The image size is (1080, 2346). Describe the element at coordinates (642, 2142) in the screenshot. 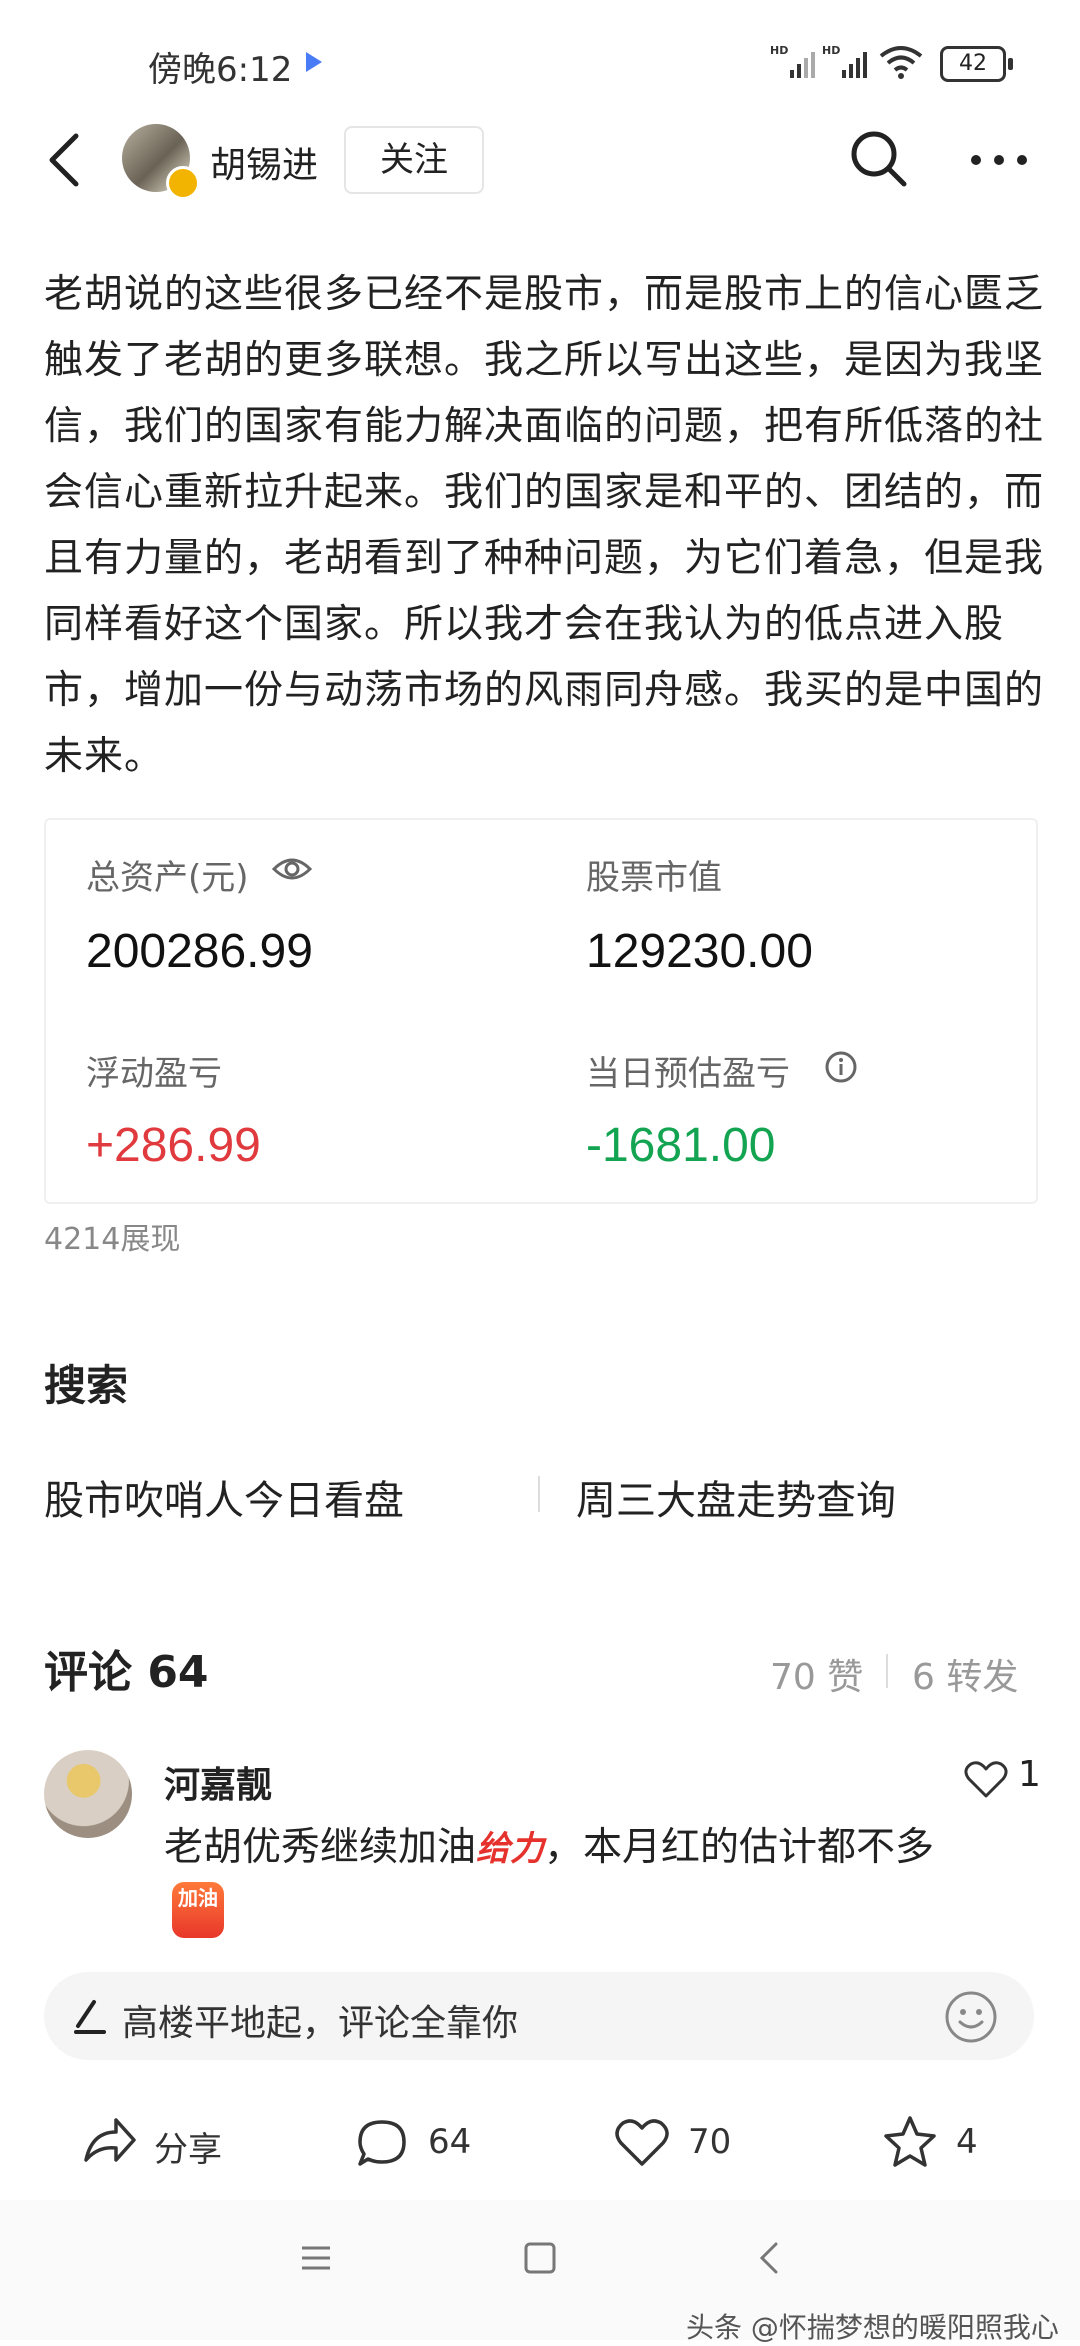

I see `like-icon` at that location.